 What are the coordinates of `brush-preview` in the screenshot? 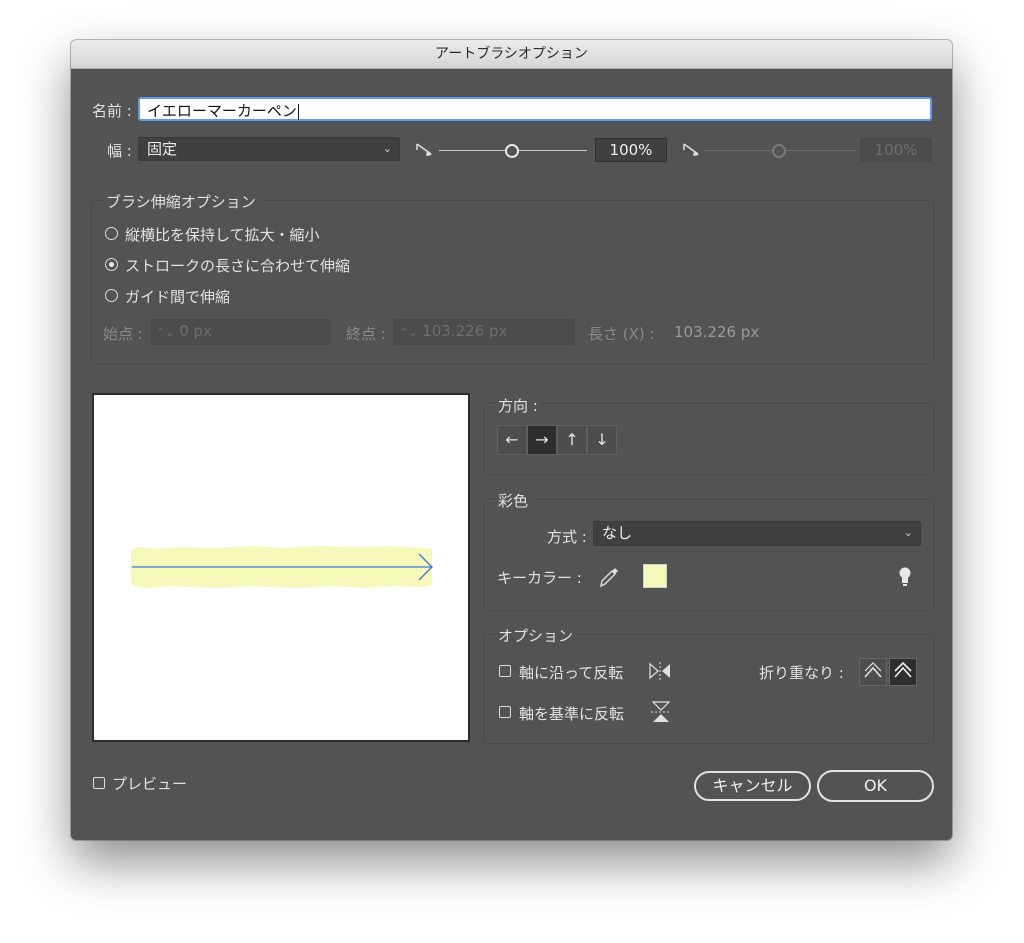 It's located at (281, 567).